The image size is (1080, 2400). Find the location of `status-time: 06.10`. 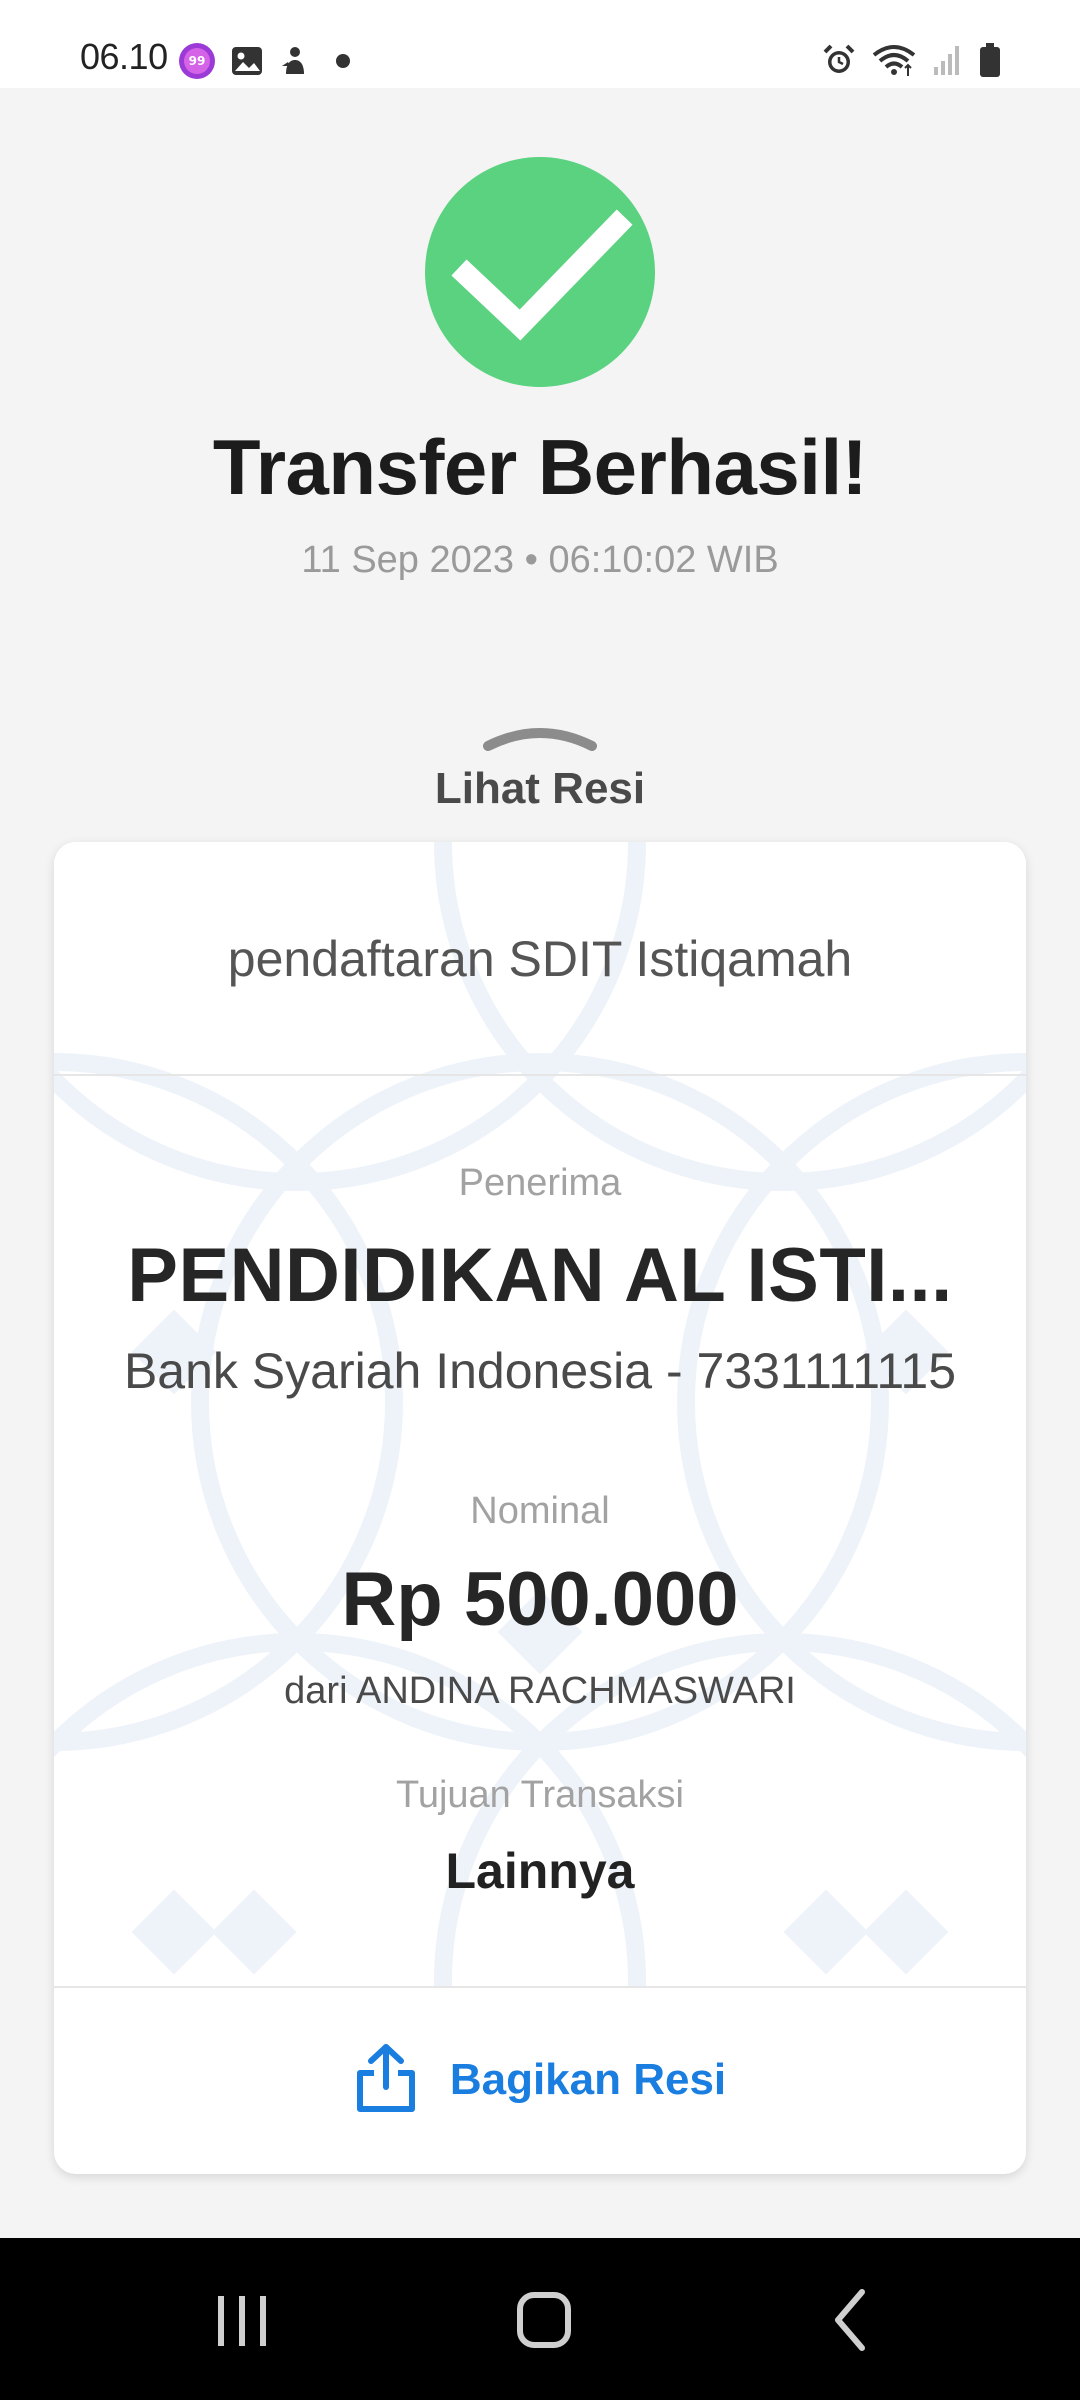

status-time: 06.10 is located at coordinates (124, 56).